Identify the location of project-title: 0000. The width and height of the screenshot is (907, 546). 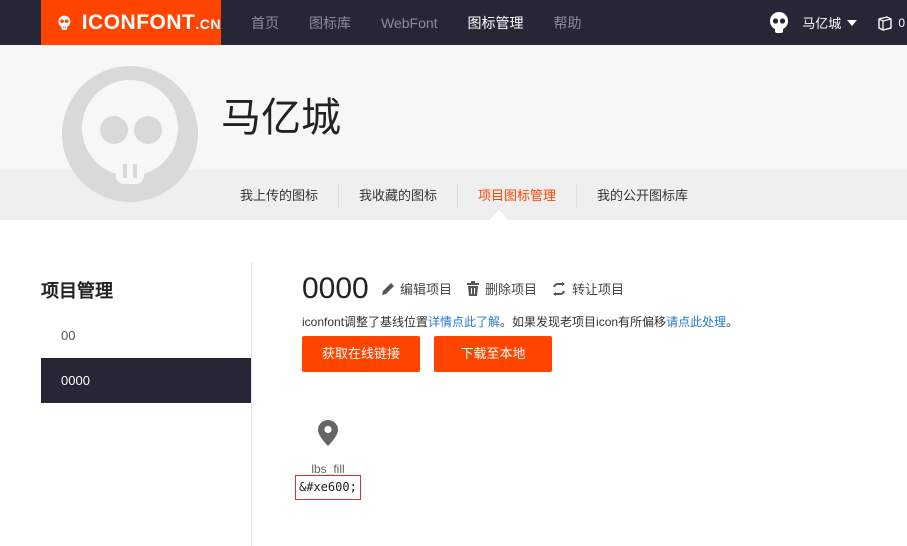
(335, 288).